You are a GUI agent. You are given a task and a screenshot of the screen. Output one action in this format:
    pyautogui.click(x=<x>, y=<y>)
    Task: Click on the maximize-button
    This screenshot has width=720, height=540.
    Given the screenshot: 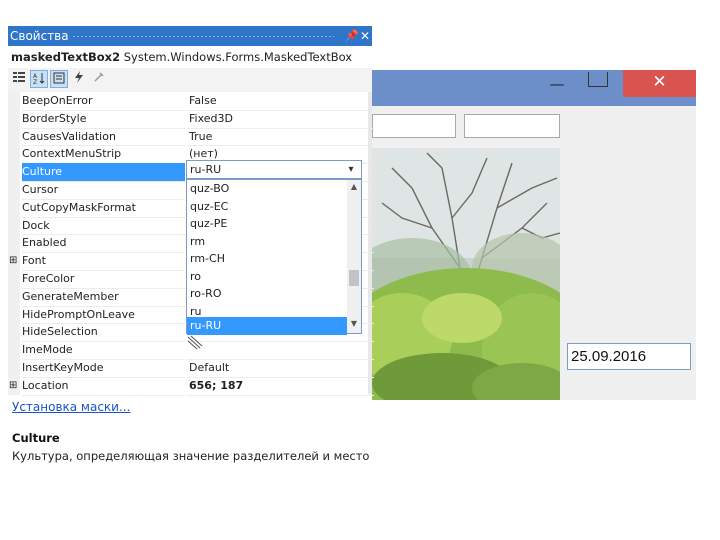 What is the action you would take?
    pyautogui.click(x=598, y=79)
    